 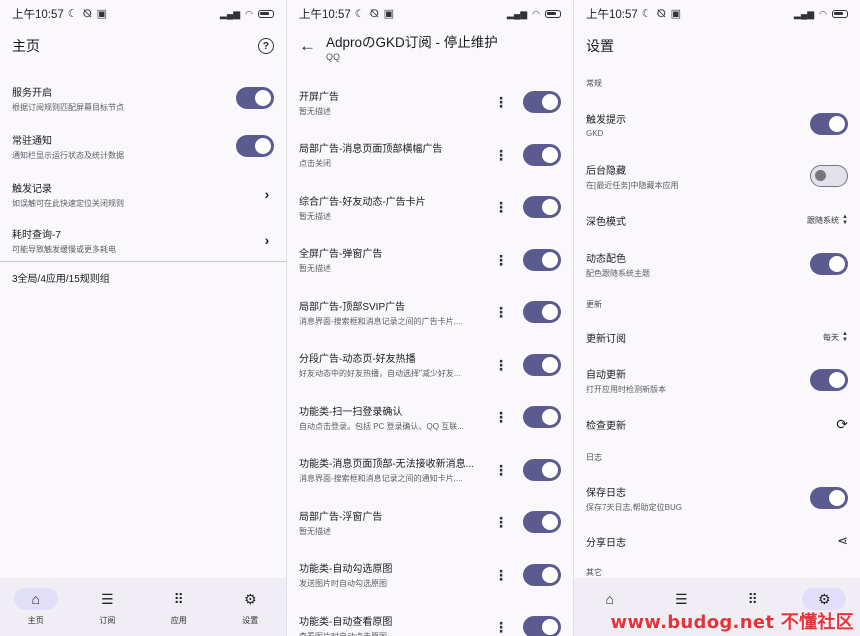 What do you see at coordinates (430, 260) in the screenshot?
I see `rule-group-row: 全屏广告-弹窗广告 暂无描述 ⋮` at bounding box center [430, 260].